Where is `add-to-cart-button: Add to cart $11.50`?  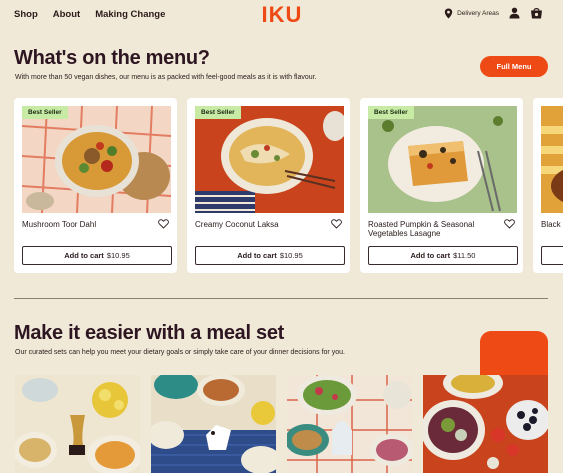 add-to-cart-button: Add to cart $11.50 is located at coordinates (443, 255).